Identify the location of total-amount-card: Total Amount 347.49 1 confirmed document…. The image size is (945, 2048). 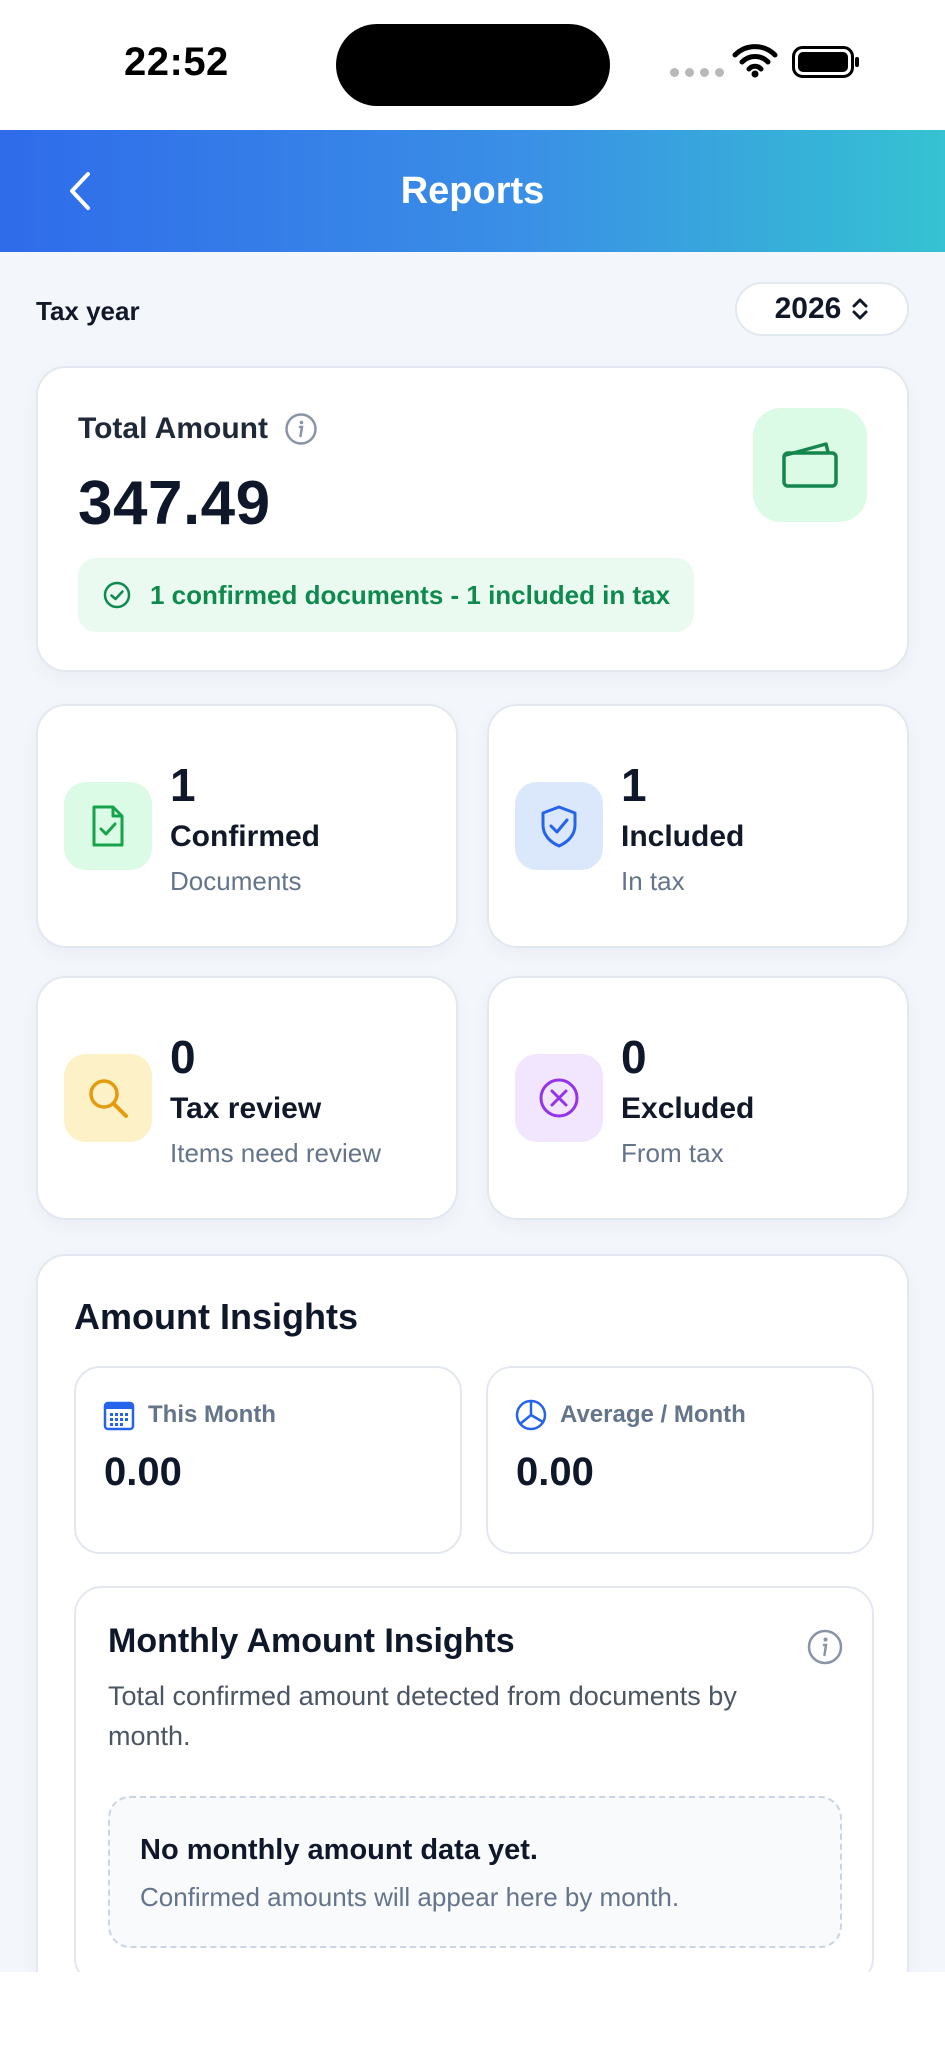
(472, 519).